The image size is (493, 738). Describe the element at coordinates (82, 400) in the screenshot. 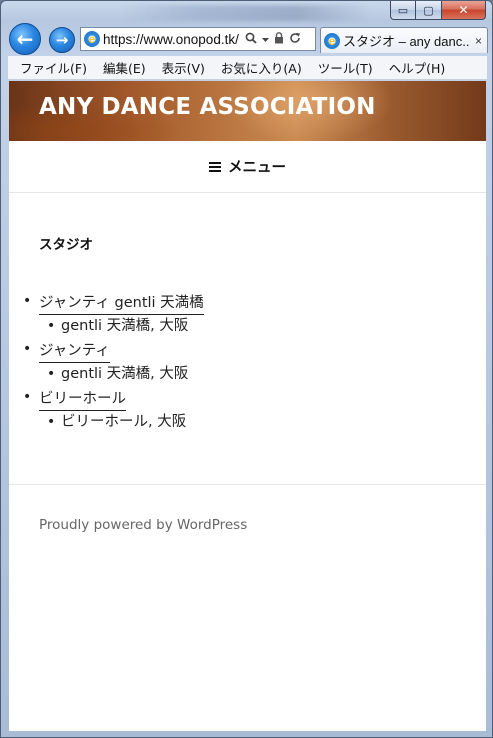

I see `studio-link: ビリーホール` at that location.